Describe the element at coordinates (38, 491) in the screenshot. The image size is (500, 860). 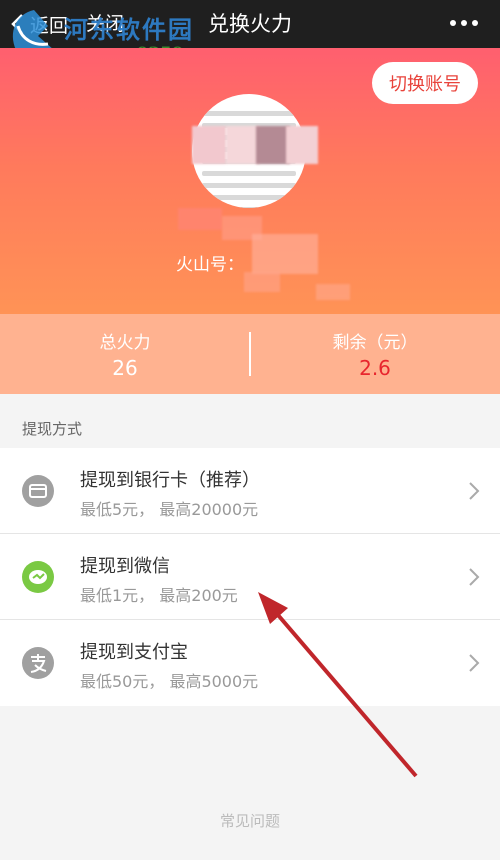
I see `bank-card-icon` at that location.